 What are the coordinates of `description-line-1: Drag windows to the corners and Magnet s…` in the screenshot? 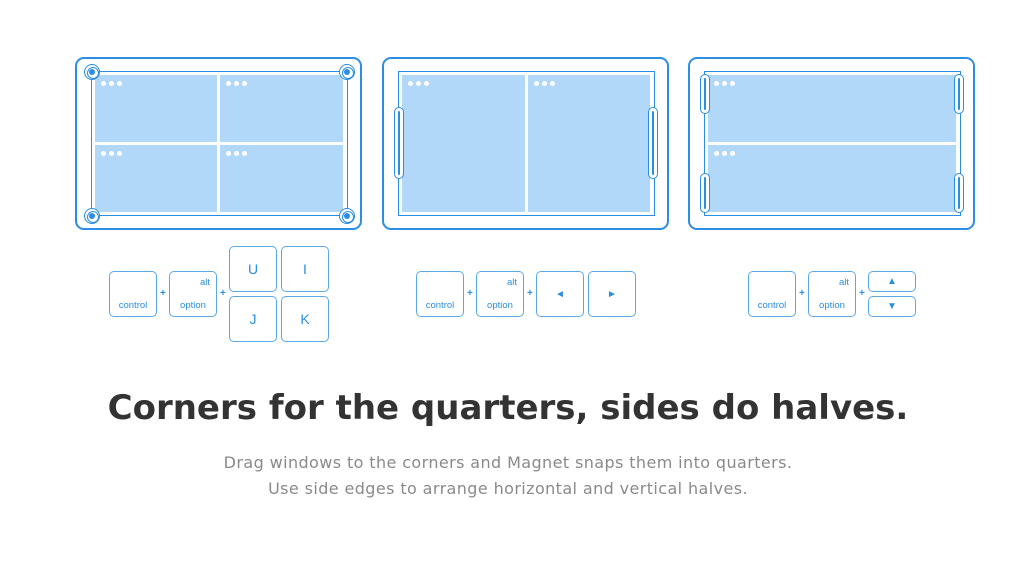 It's located at (508, 462).